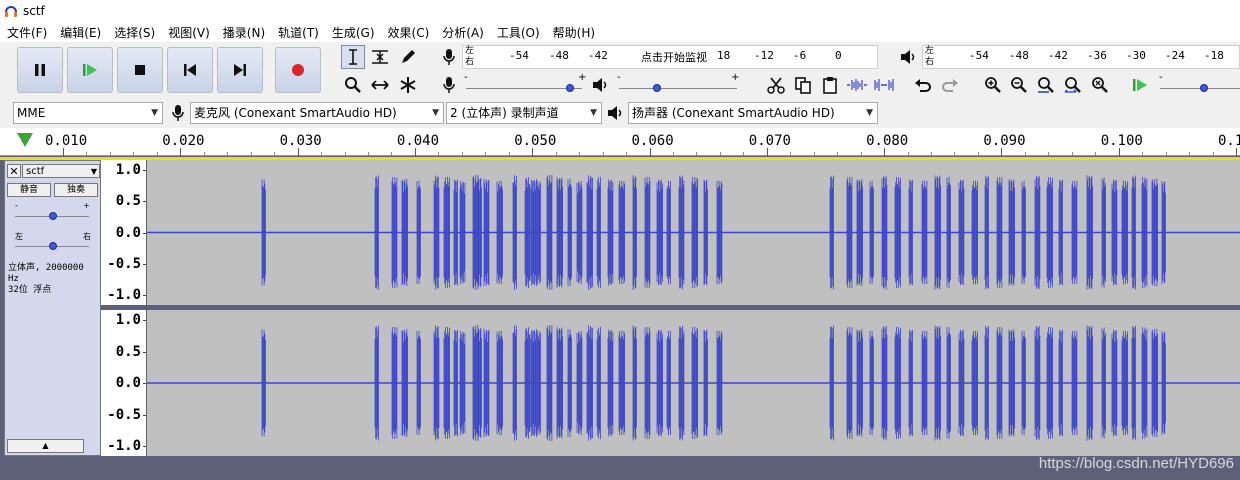 The height and width of the screenshot is (480, 1240). Describe the element at coordinates (35, 171) in the screenshot. I see `track-name: sctf` at that location.